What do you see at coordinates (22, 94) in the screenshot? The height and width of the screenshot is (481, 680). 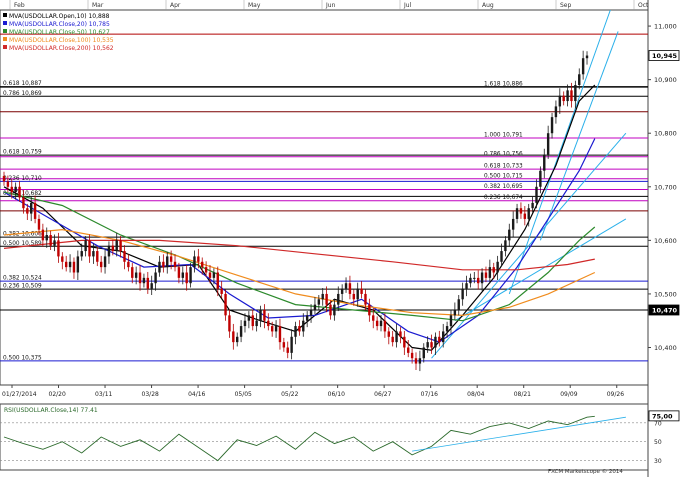 I see `level-label: 0.786 10,869` at bounding box center [22, 94].